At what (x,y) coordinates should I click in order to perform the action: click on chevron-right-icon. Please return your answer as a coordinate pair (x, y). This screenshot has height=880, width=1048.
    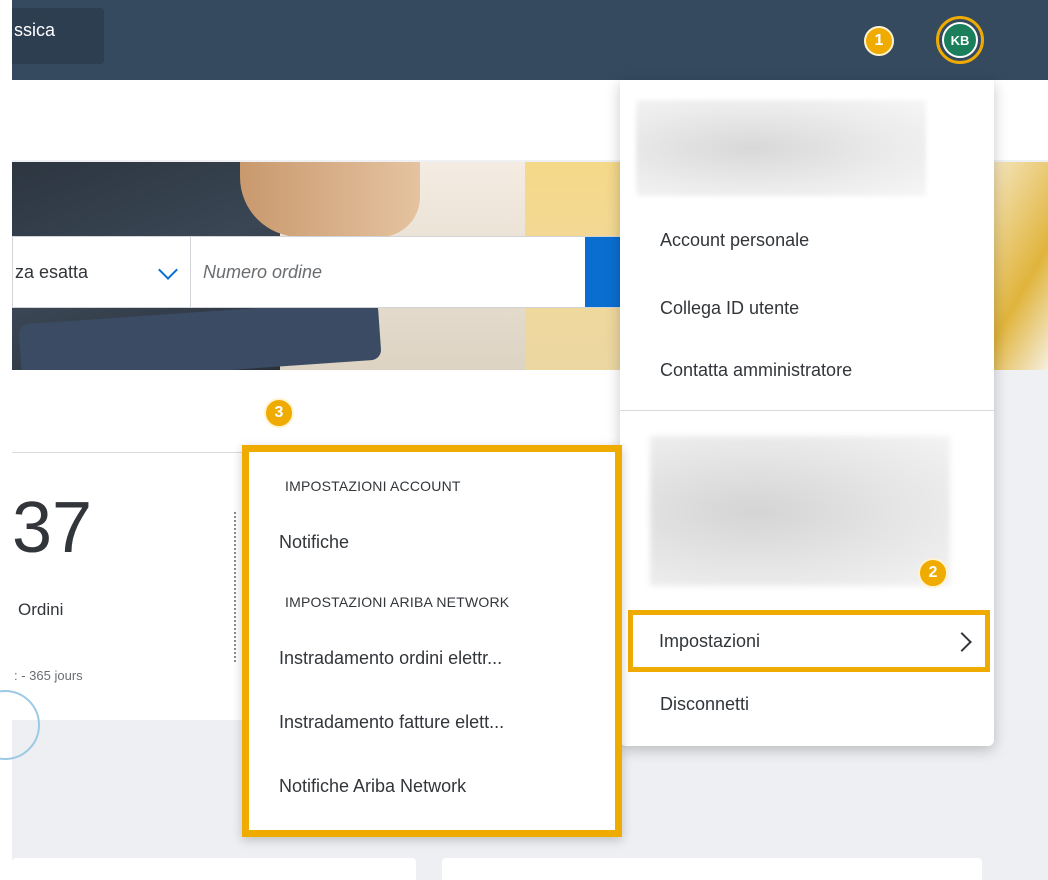
    Looking at the image, I should click on (962, 642).